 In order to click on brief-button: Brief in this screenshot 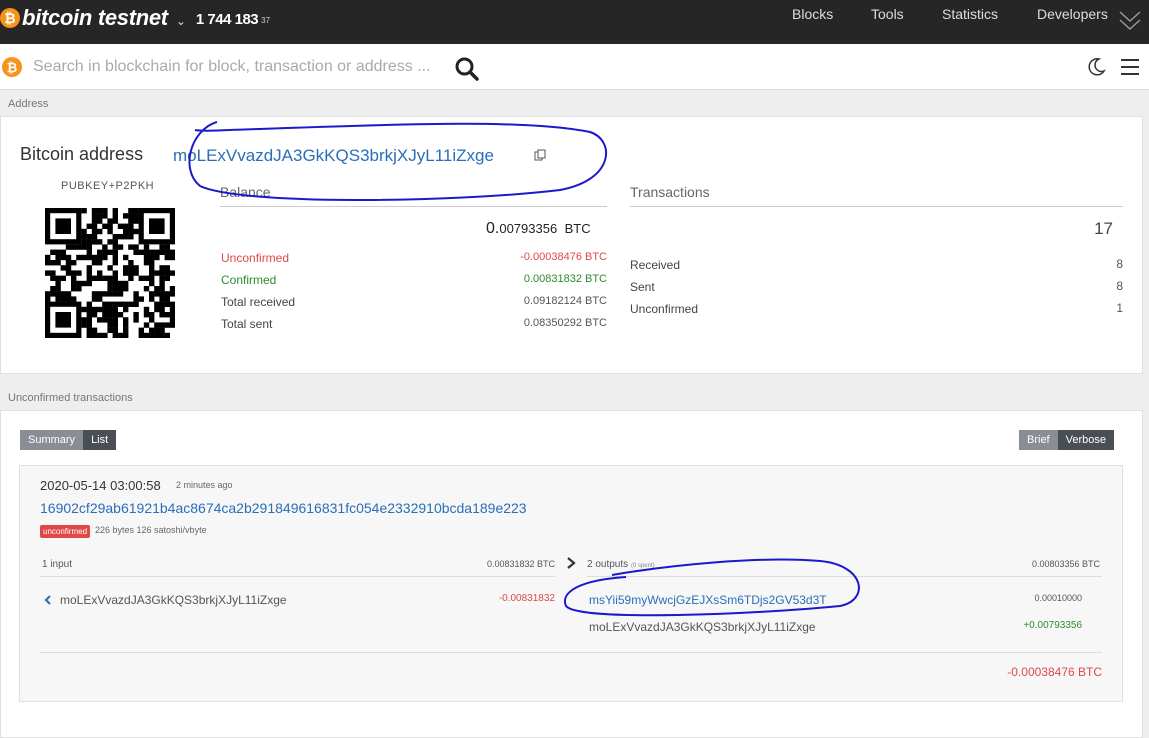, I will do `click(1038, 440)`.